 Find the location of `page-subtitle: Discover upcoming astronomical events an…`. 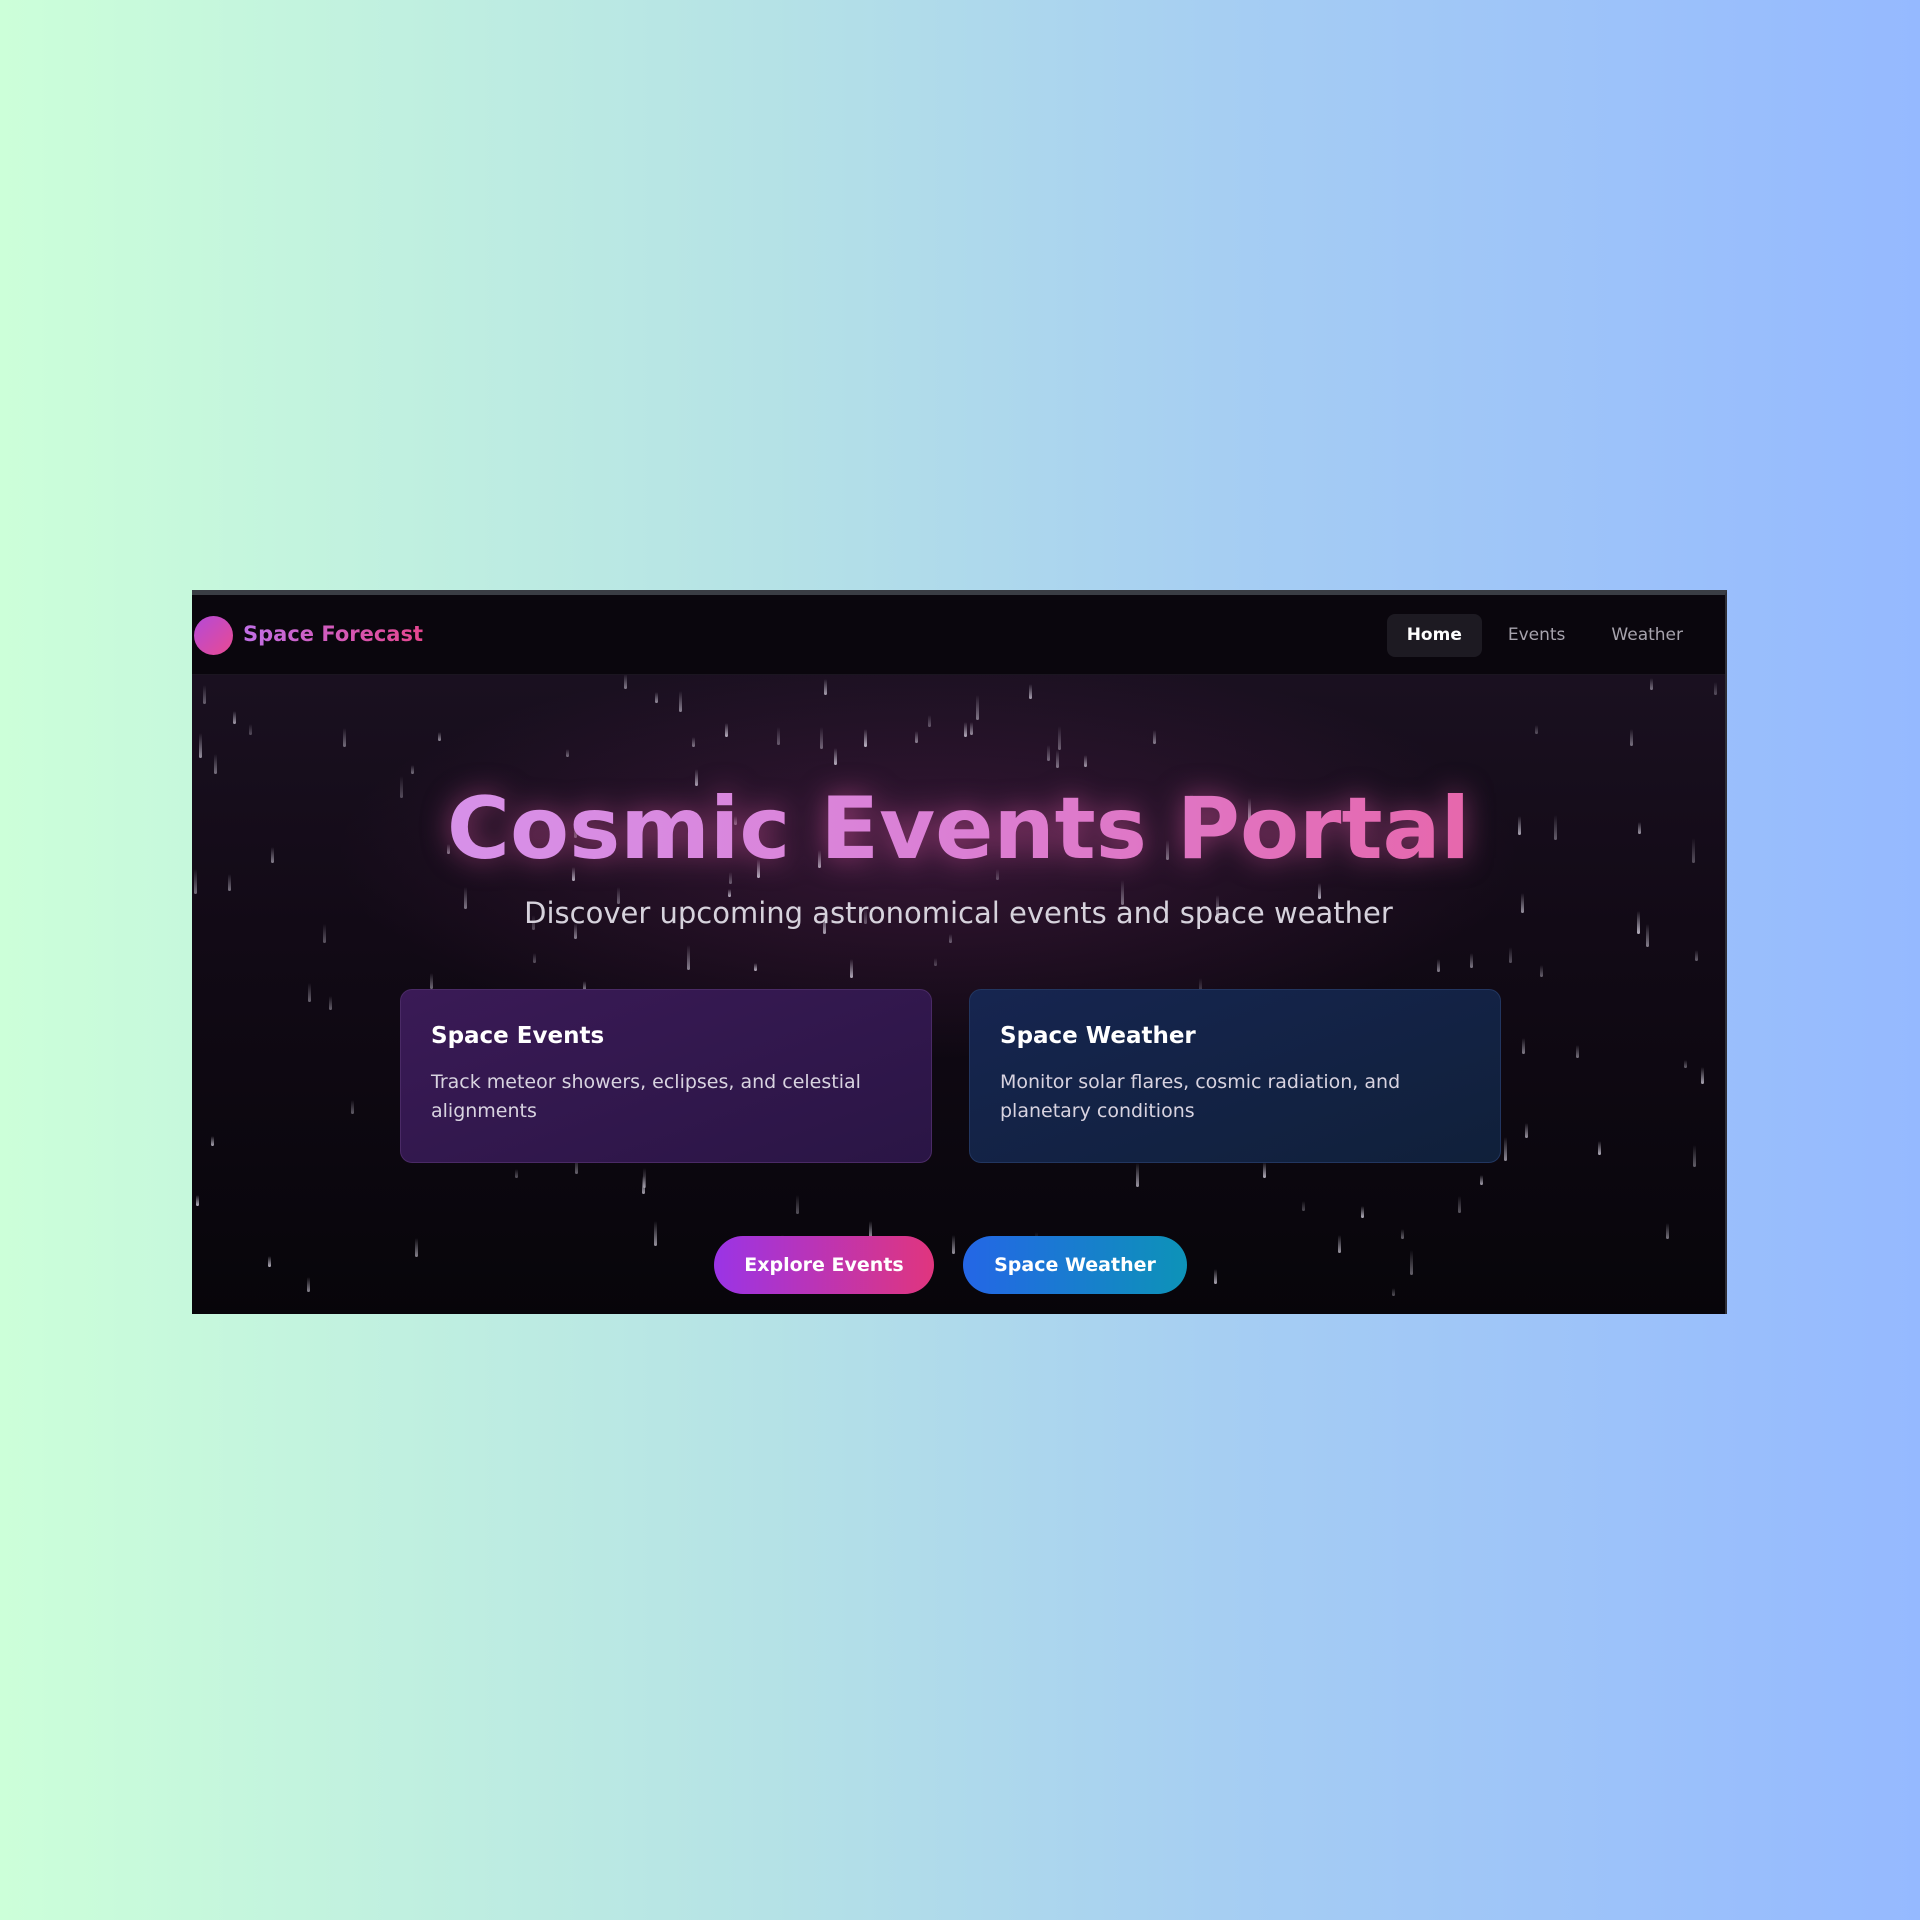

page-subtitle: Discover upcoming astronomical events an… is located at coordinates (958, 913).